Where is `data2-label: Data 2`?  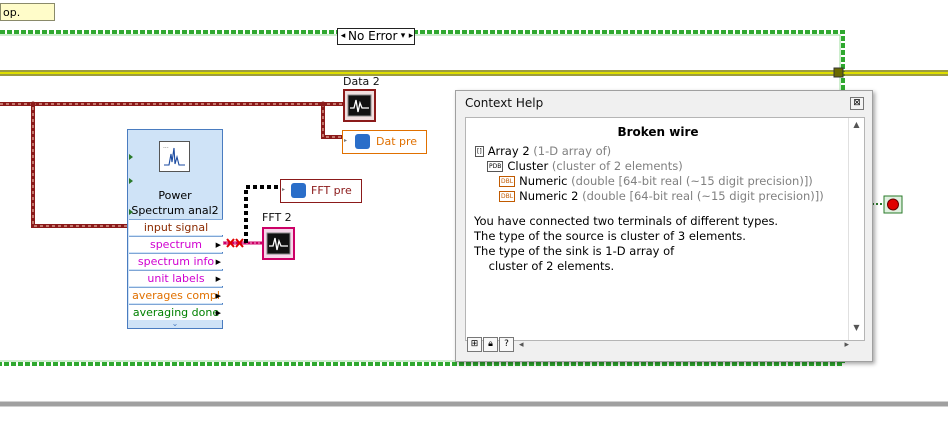
data2-label: Data 2 is located at coordinates (361, 81).